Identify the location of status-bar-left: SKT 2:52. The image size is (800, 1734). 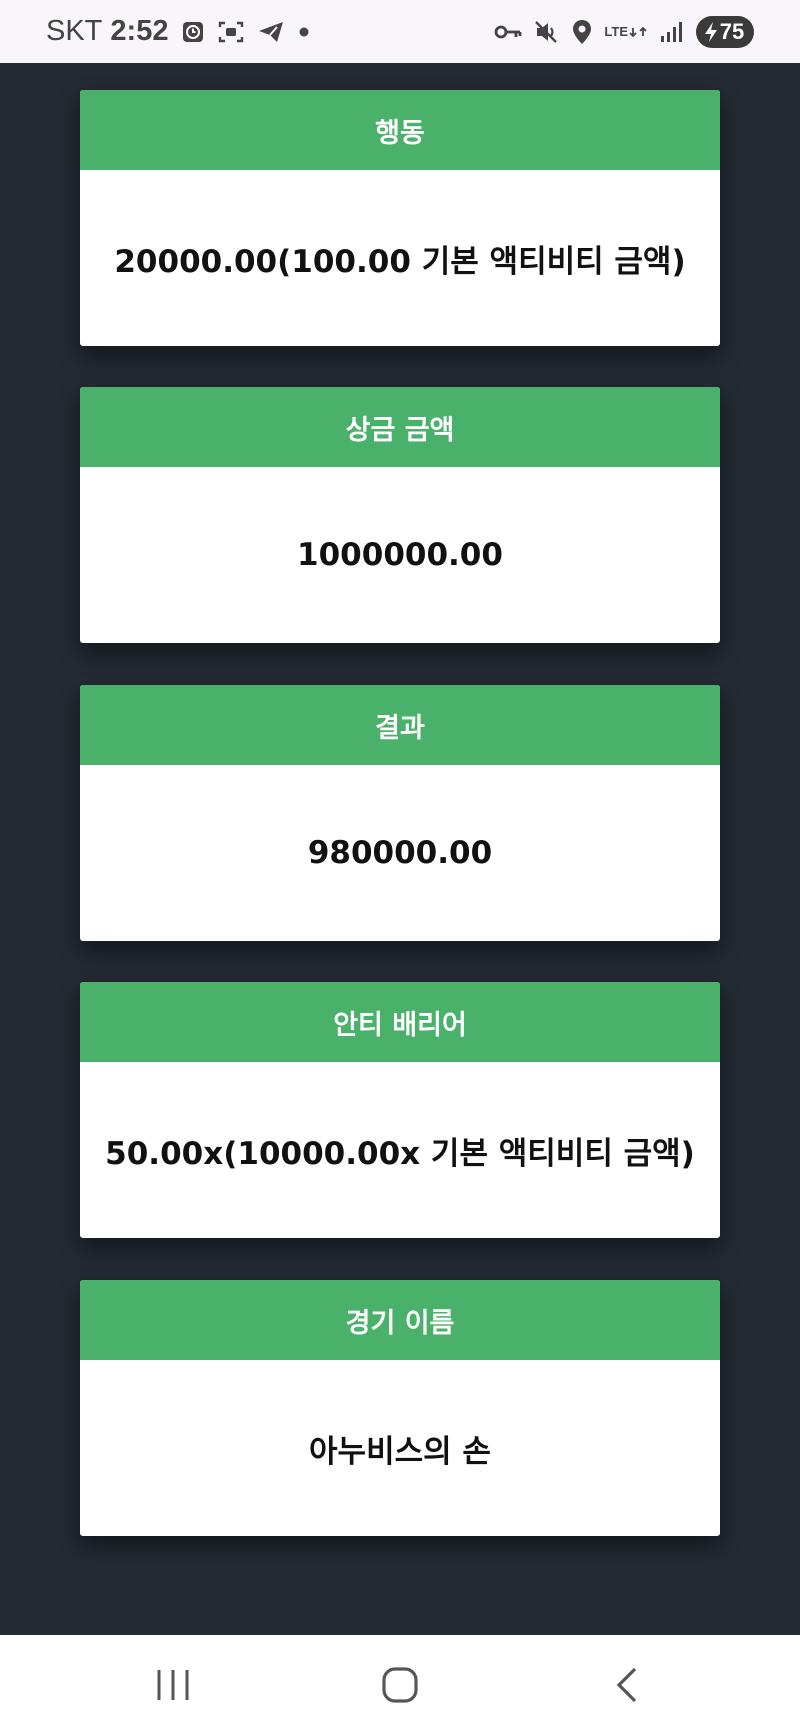
(178, 31).